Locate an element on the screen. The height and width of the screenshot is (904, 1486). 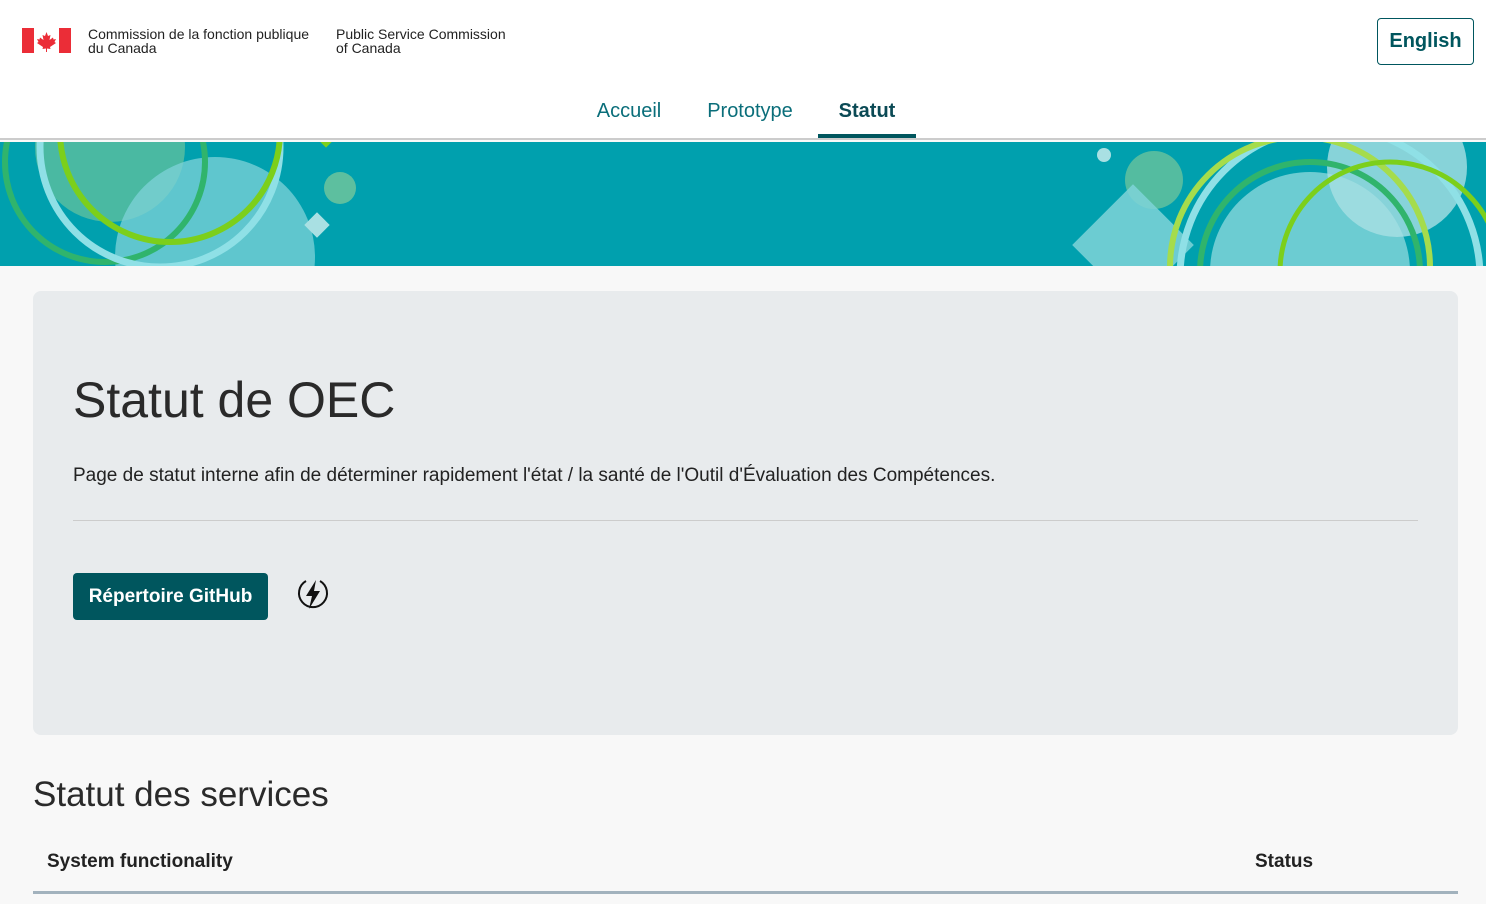
column-header-system-functionality: System functionality is located at coordinates (140, 861).